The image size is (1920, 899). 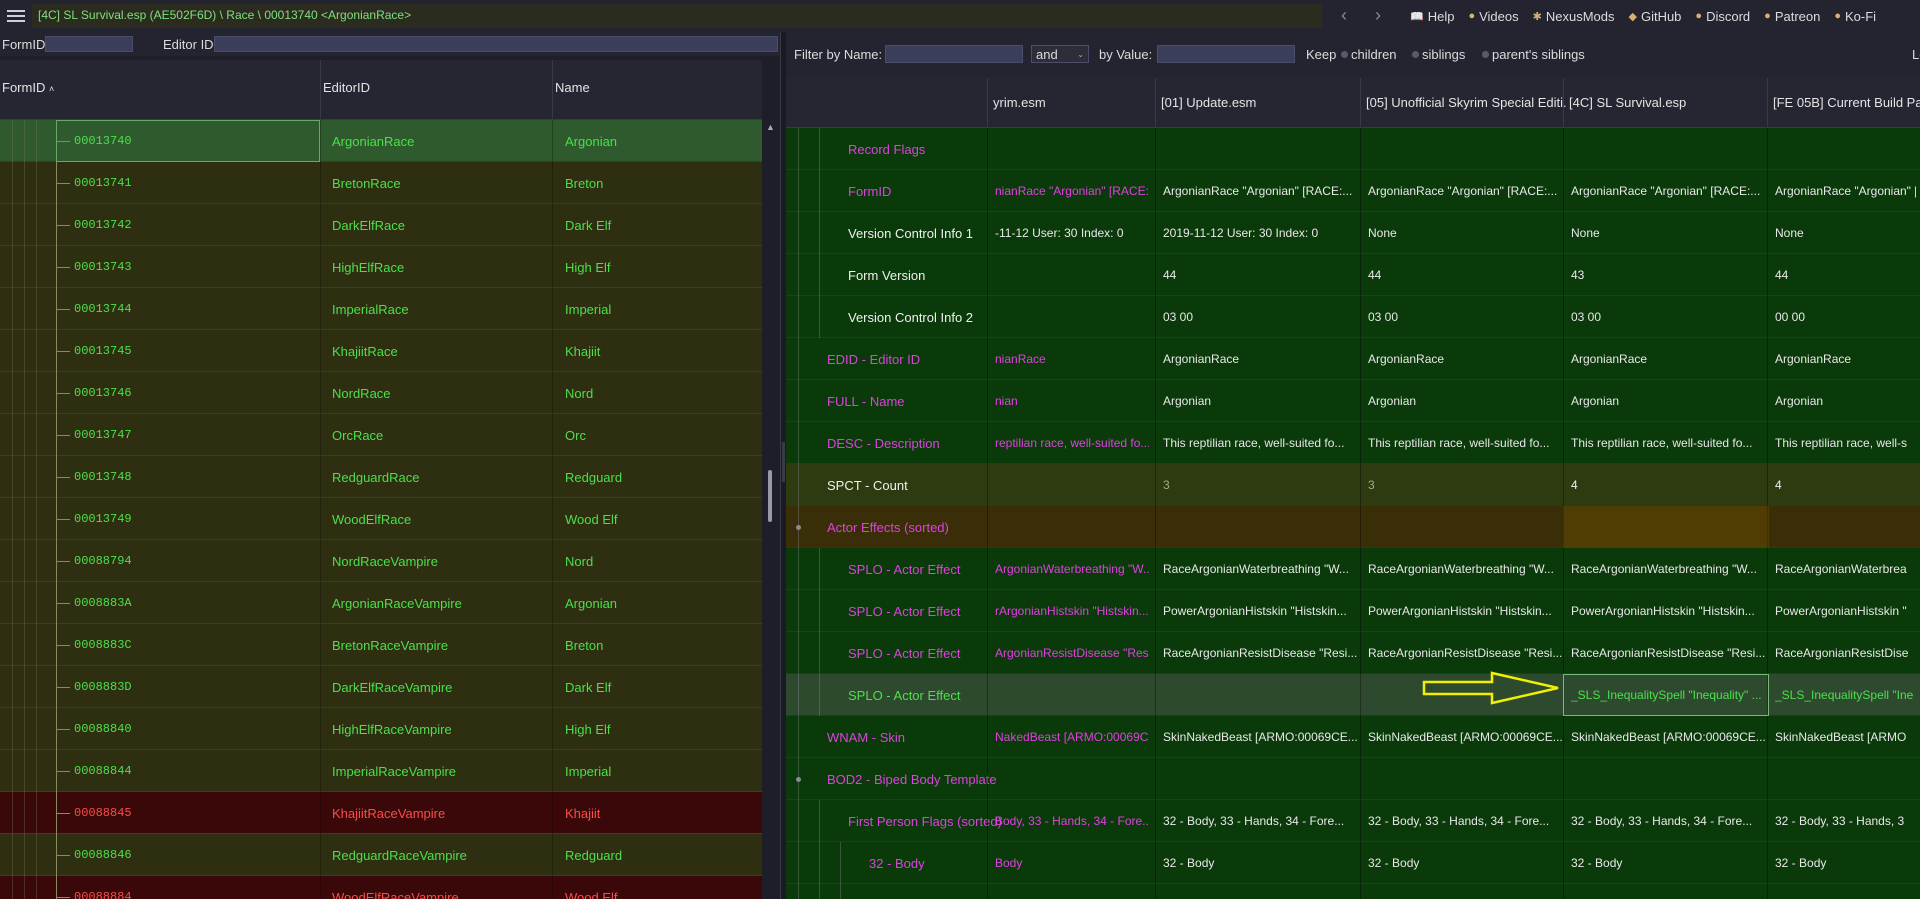 I want to click on keep-parents-siblings-checkbox: parent's siblings, so click(x=1533, y=54).